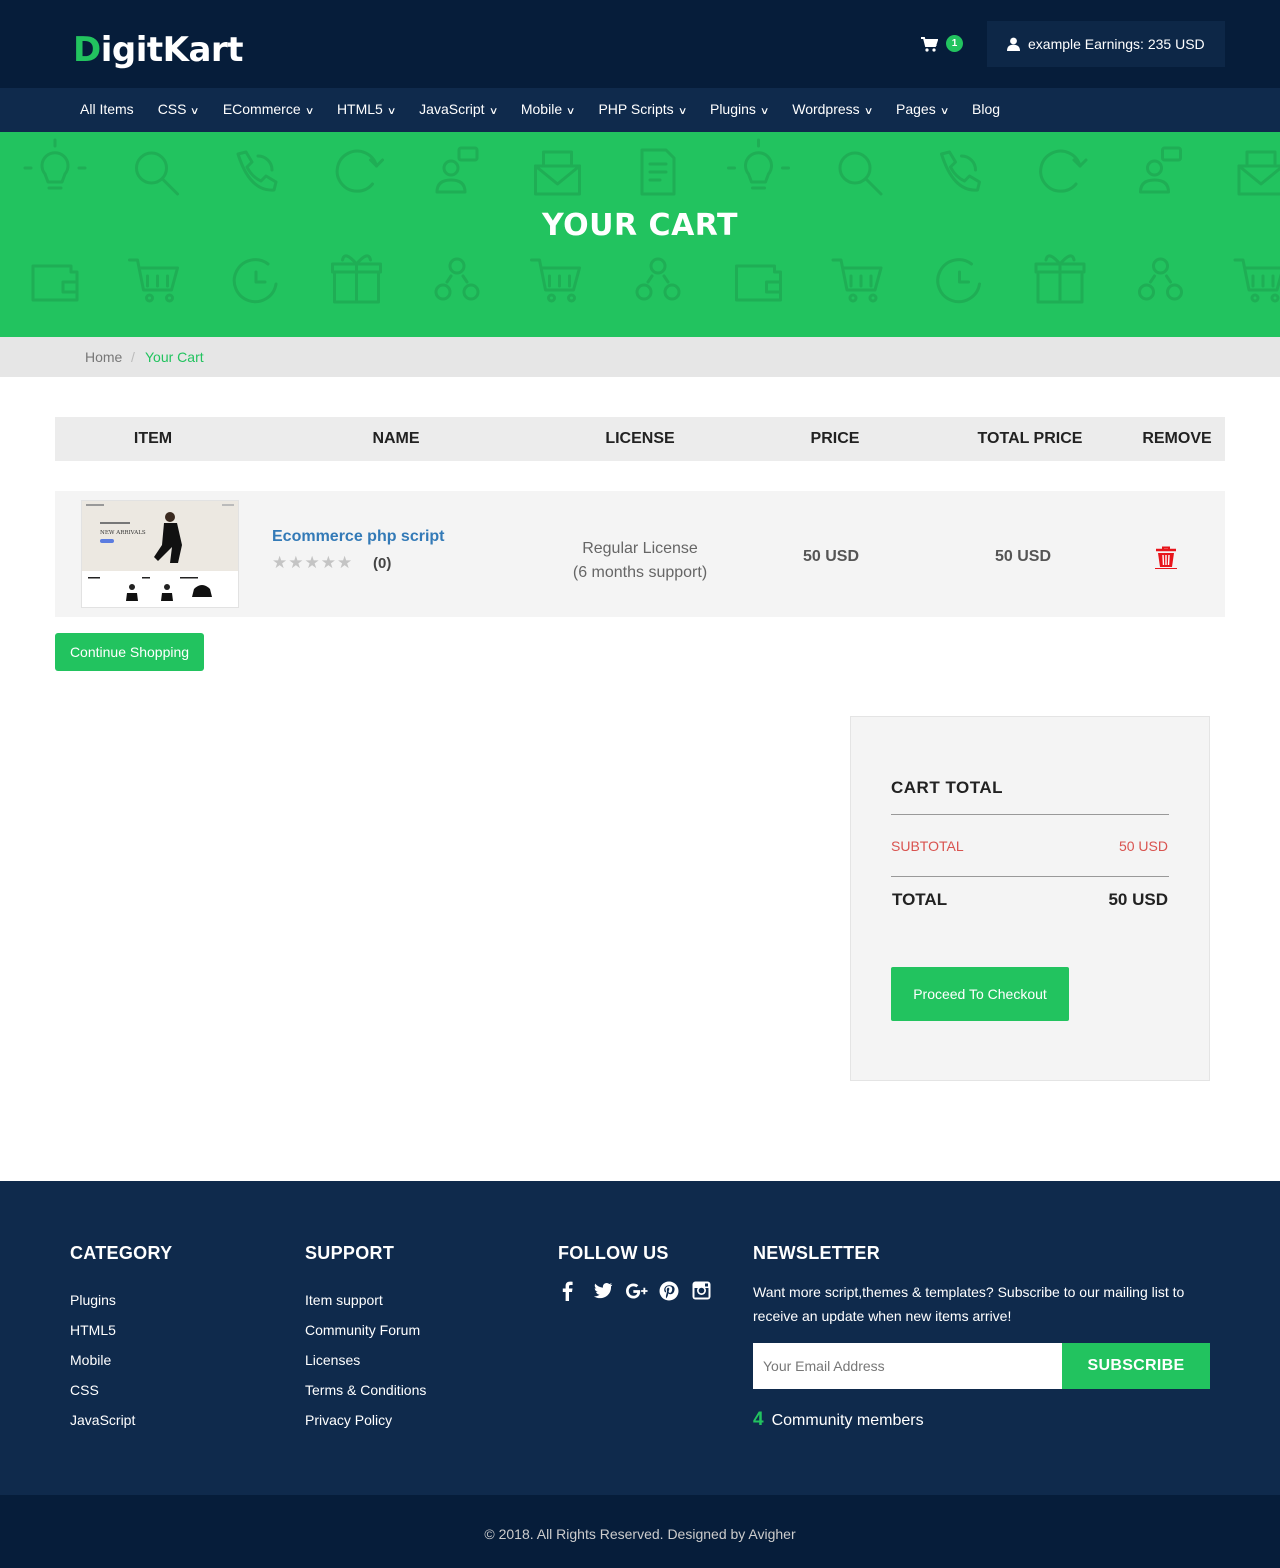 Image resolution: width=1280 pixels, height=1568 pixels. What do you see at coordinates (172, 109) in the screenshot?
I see `nav-item-label: CSS` at bounding box center [172, 109].